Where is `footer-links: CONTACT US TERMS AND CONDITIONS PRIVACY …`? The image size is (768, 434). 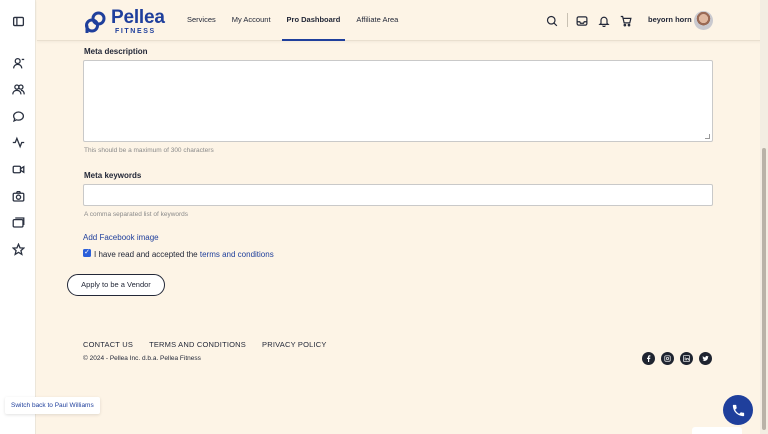
footer-links: CONTACT US TERMS AND CONDITIONS PRIVACY … is located at coordinates (213, 344).